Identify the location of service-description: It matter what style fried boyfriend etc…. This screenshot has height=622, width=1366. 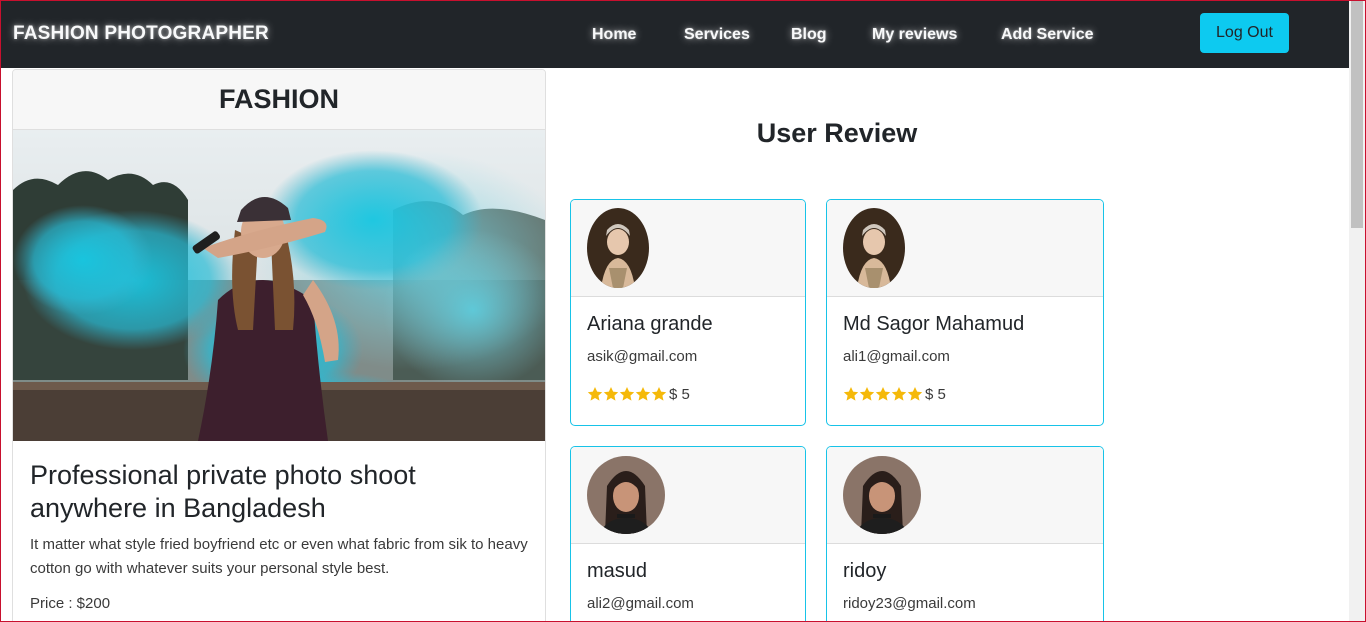
(279, 556).